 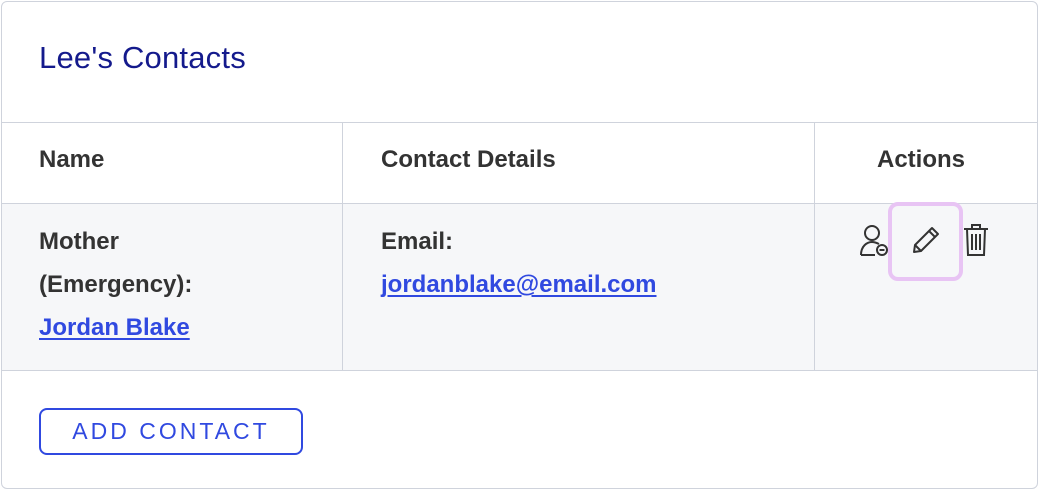 What do you see at coordinates (519, 203) in the screenshot?
I see `header-bottom-divider` at bounding box center [519, 203].